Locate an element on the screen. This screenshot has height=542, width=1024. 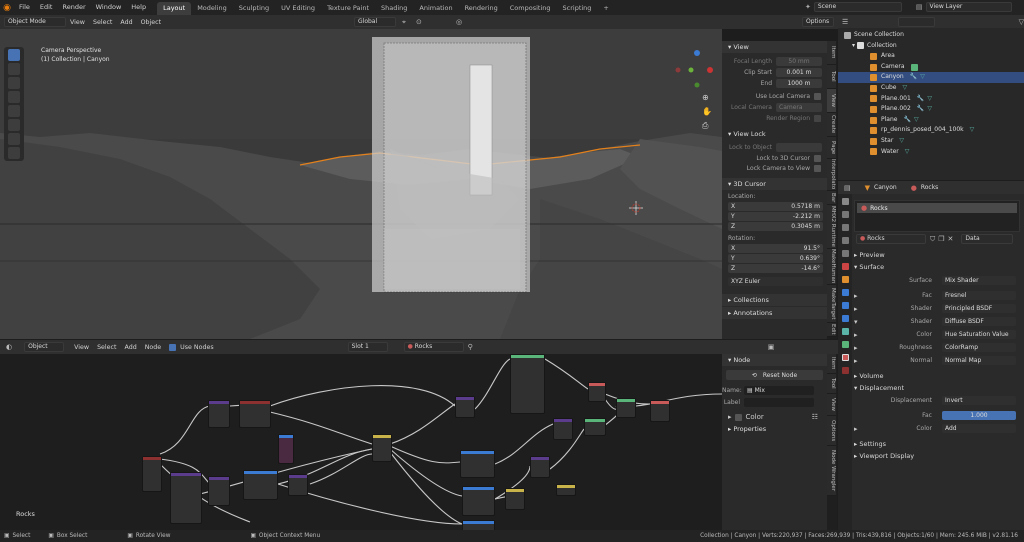
node-tab-tool: Tool is located at coordinates (831, 384).